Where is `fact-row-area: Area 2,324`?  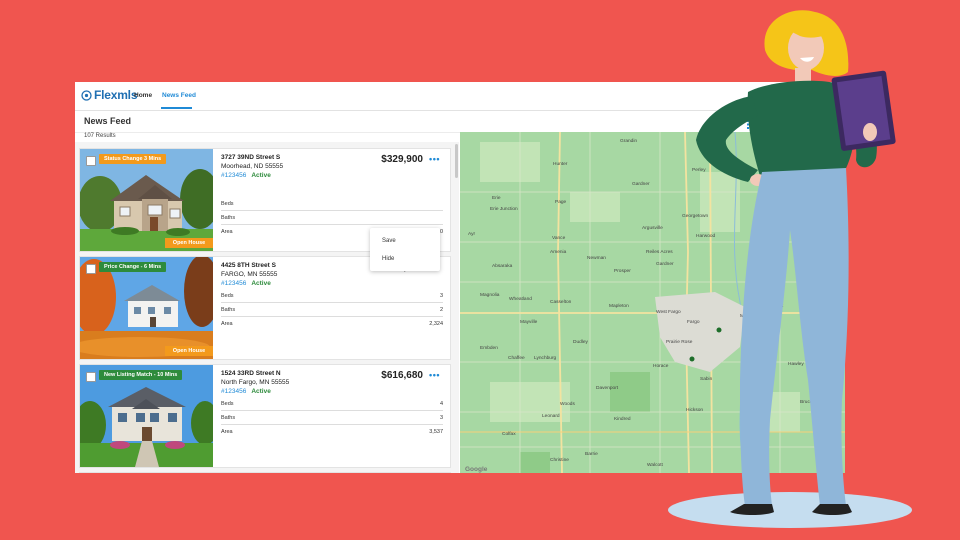 fact-row-area: Area 2,324 is located at coordinates (332, 323).